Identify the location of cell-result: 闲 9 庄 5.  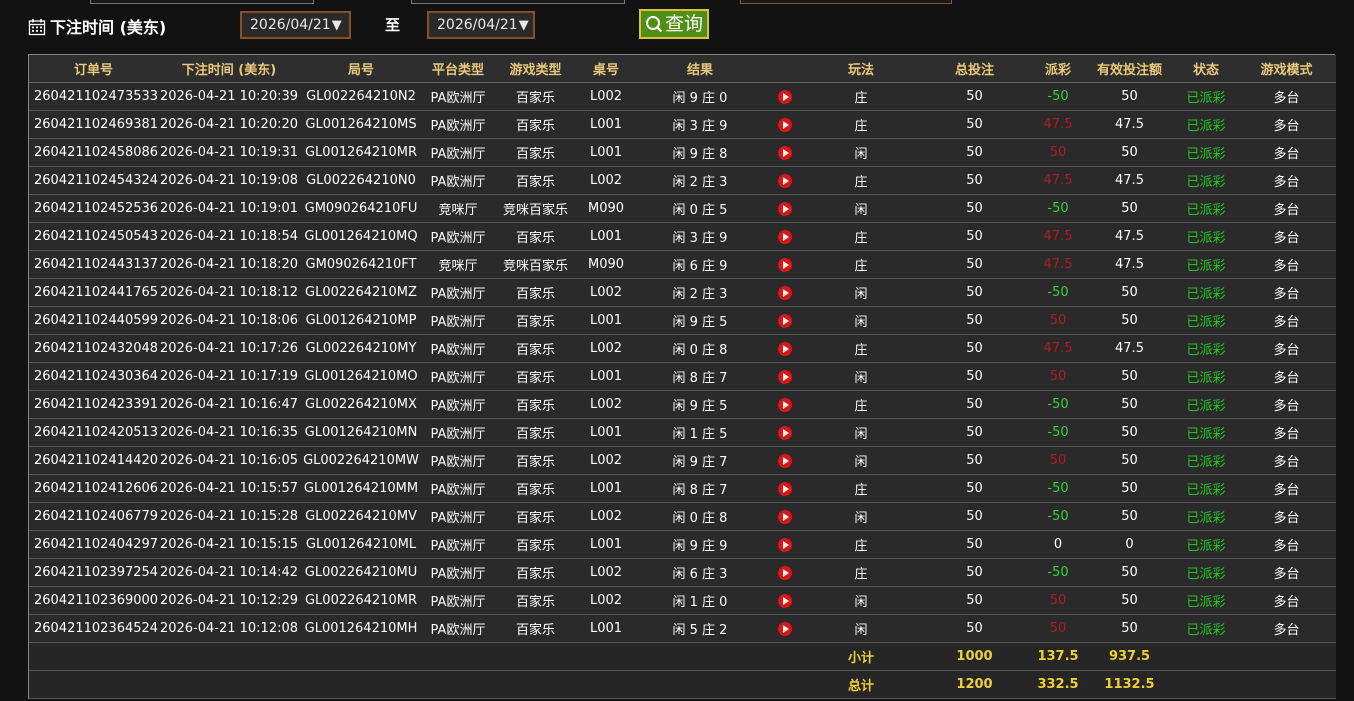
(700, 320).